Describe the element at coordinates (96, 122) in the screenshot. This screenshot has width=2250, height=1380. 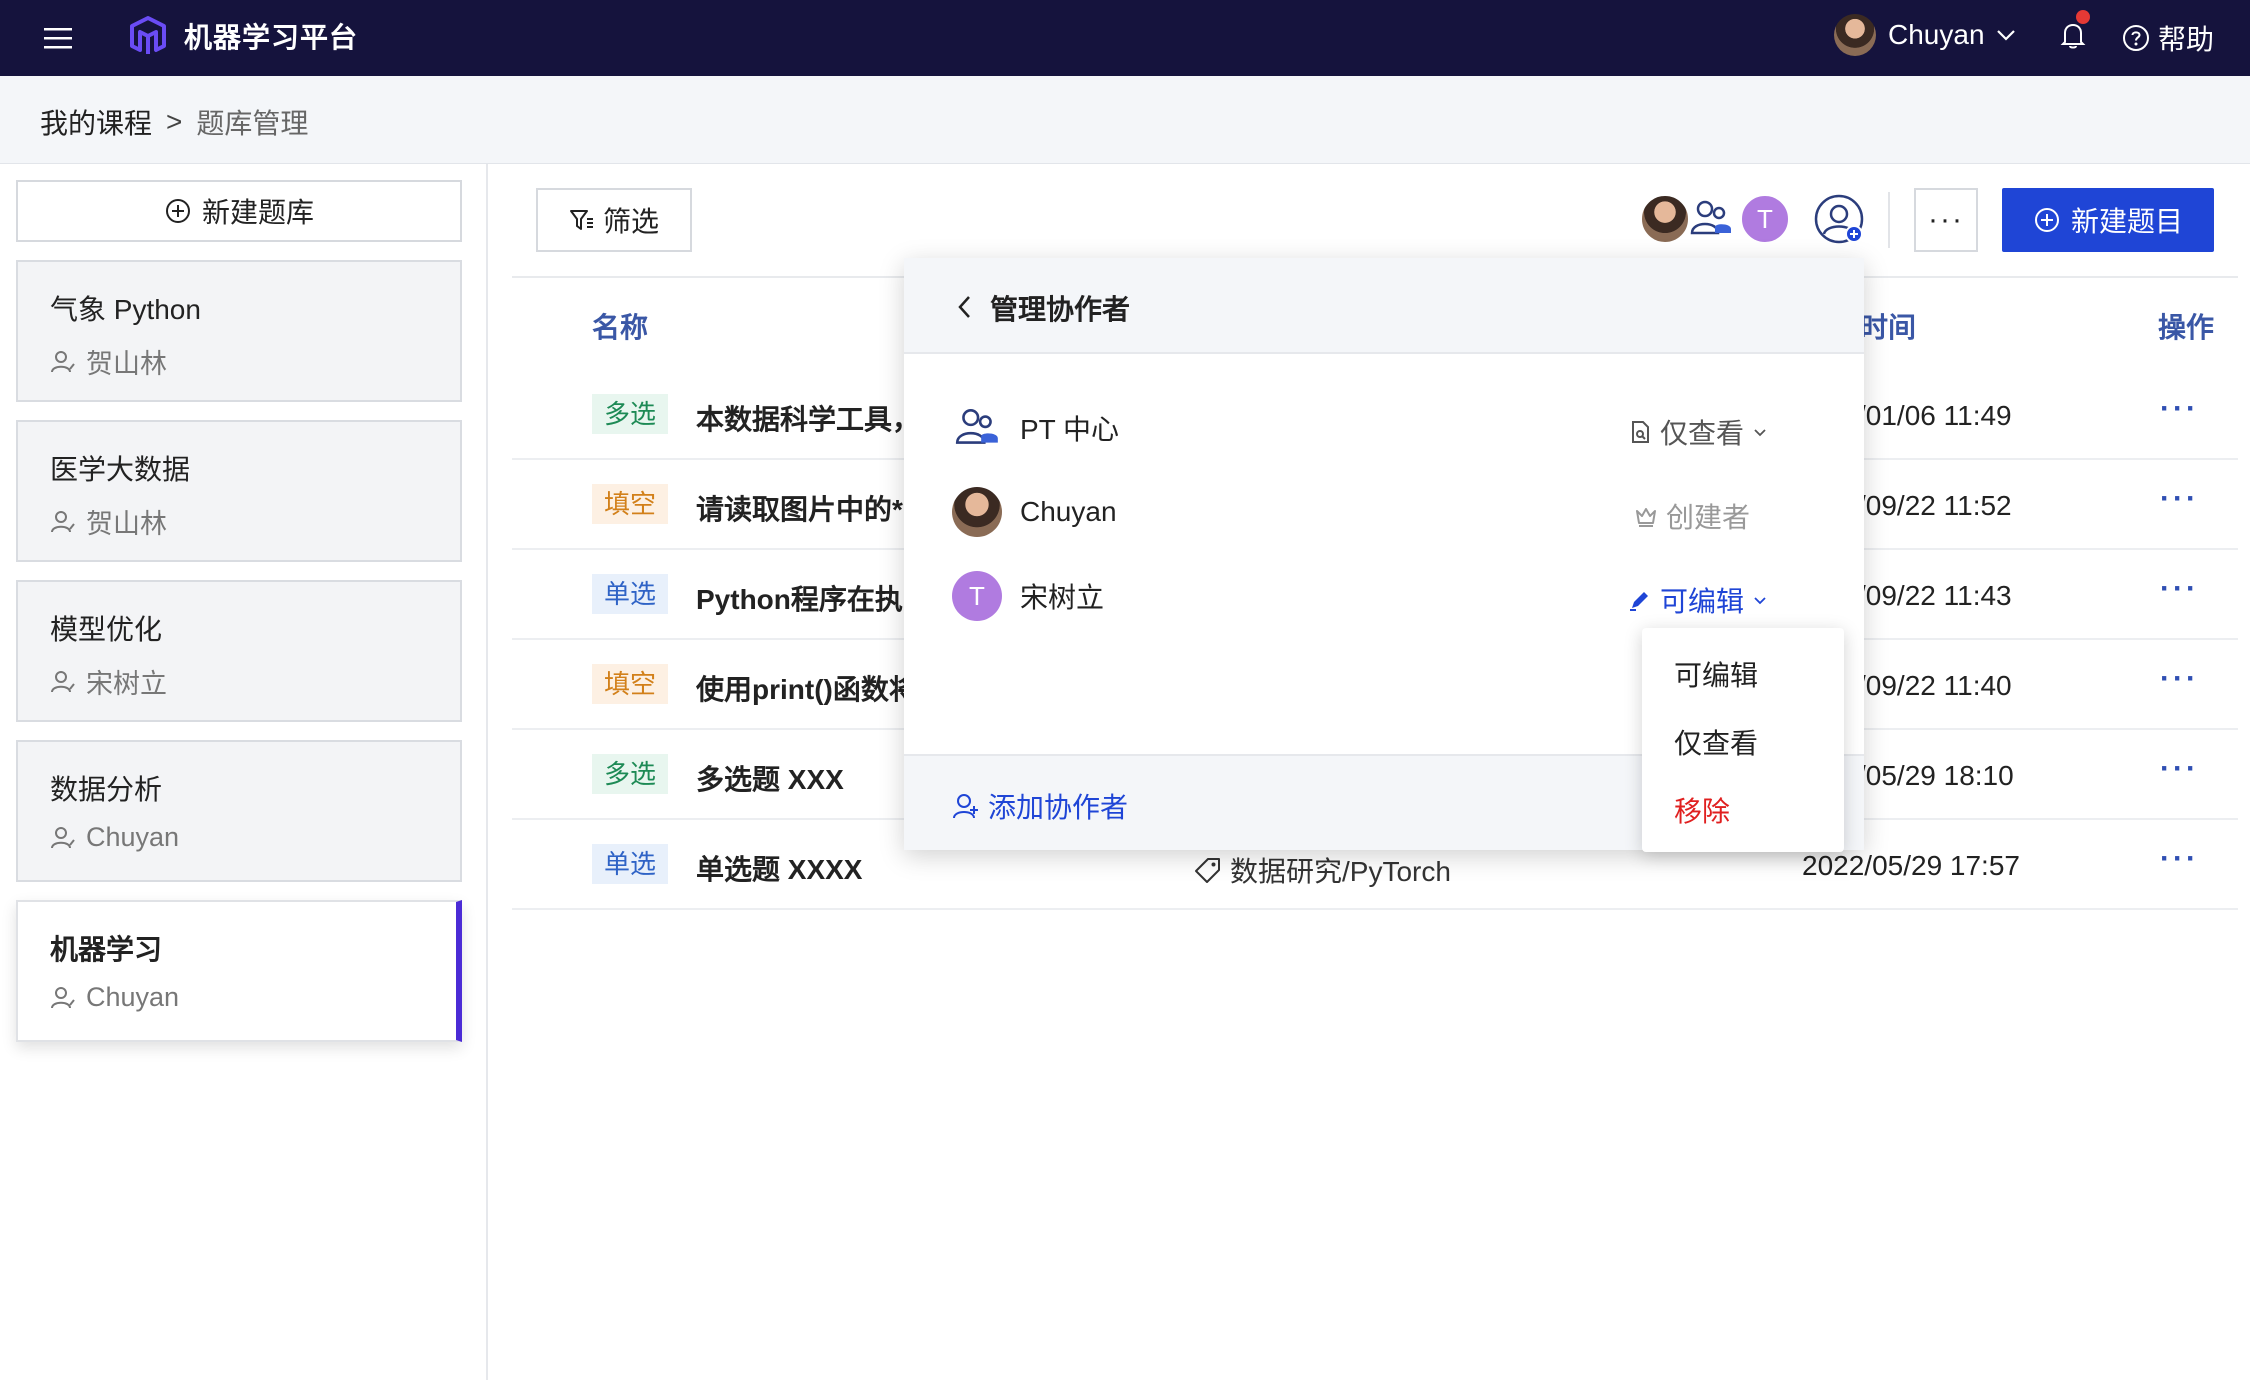
I see `breadcrumb-my-courses: 我的课程` at that location.